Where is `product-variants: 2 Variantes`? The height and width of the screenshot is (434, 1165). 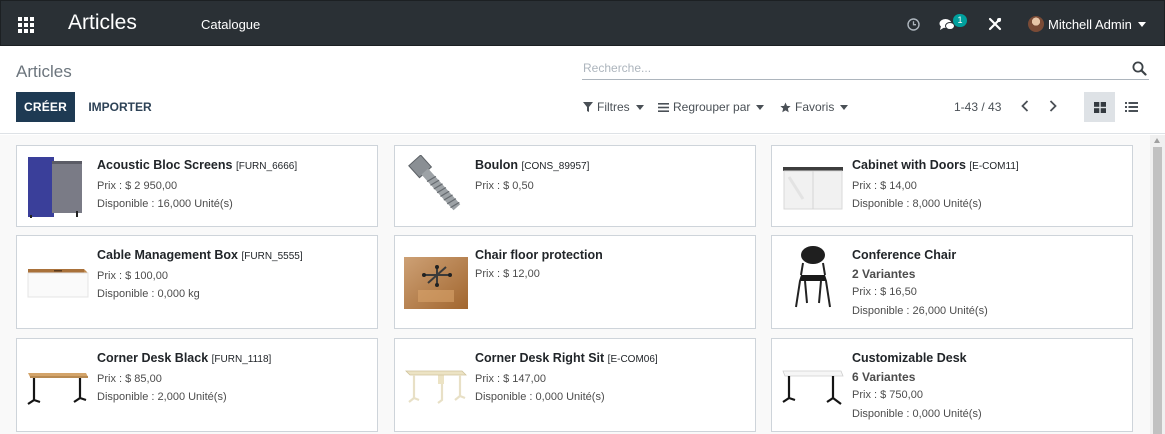 product-variants: 2 Variantes is located at coordinates (884, 273).